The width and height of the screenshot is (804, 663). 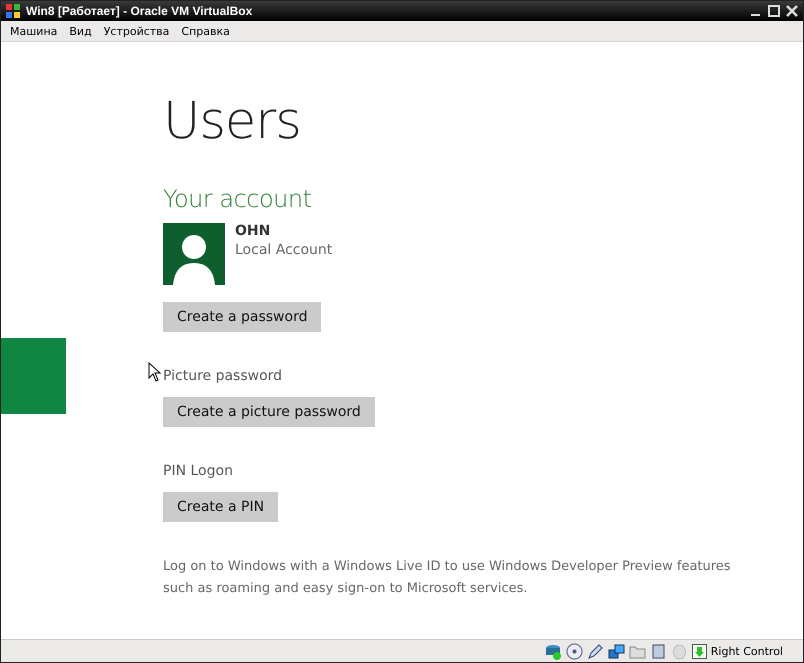 I want to click on tile, so click(x=33, y=376).